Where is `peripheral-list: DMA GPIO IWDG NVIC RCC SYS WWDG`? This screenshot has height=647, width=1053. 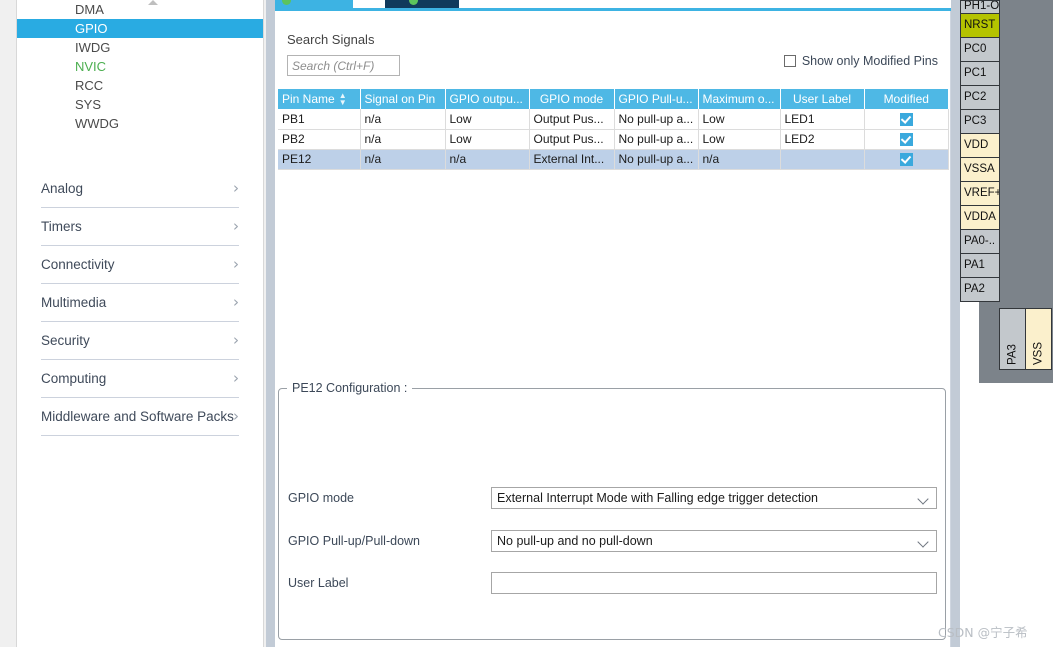
peripheral-list: DMA GPIO IWDG NVIC RCC SYS WWDG is located at coordinates (140, 66).